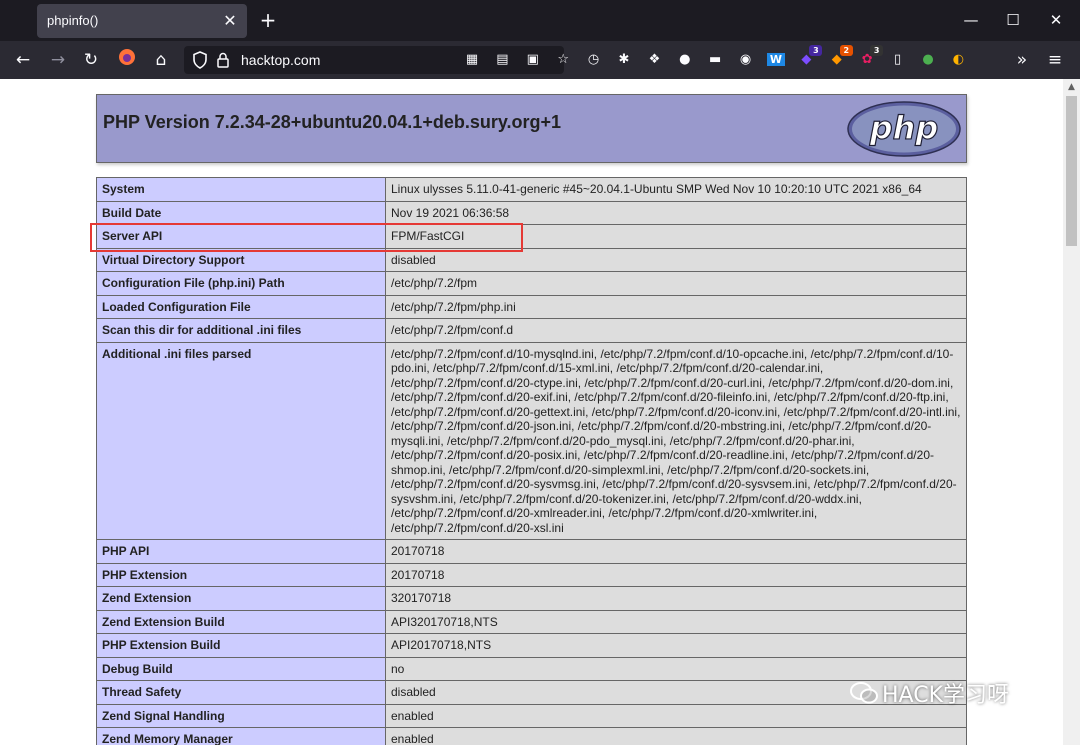 The image size is (1080, 745). What do you see at coordinates (200, 62) in the screenshot?
I see `shield-icon` at bounding box center [200, 62].